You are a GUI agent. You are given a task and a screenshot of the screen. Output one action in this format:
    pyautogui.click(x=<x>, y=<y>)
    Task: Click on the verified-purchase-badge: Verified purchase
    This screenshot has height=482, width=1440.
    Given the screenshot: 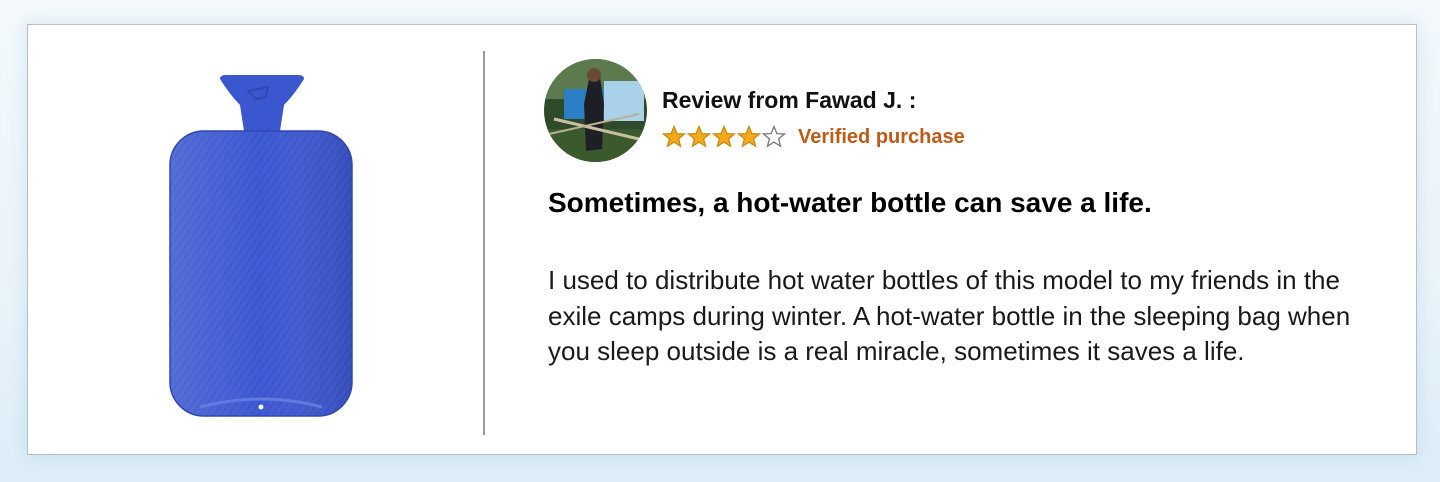 What is the action you would take?
    pyautogui.click(x=881, y=137)
    